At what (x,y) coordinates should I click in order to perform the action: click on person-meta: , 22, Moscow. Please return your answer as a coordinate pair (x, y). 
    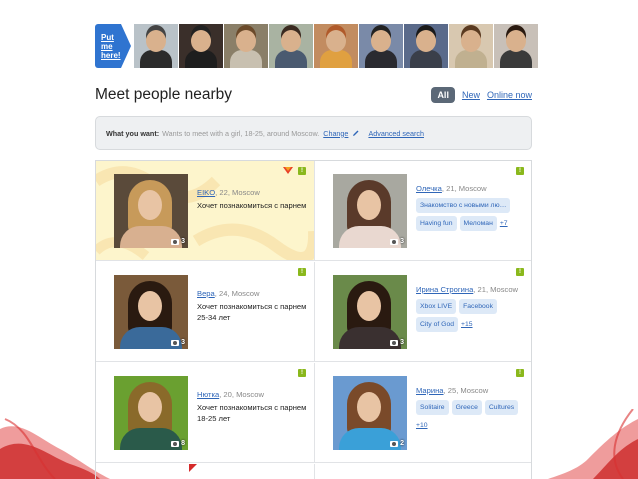
    Looking at the image, I should click on (237, 192).